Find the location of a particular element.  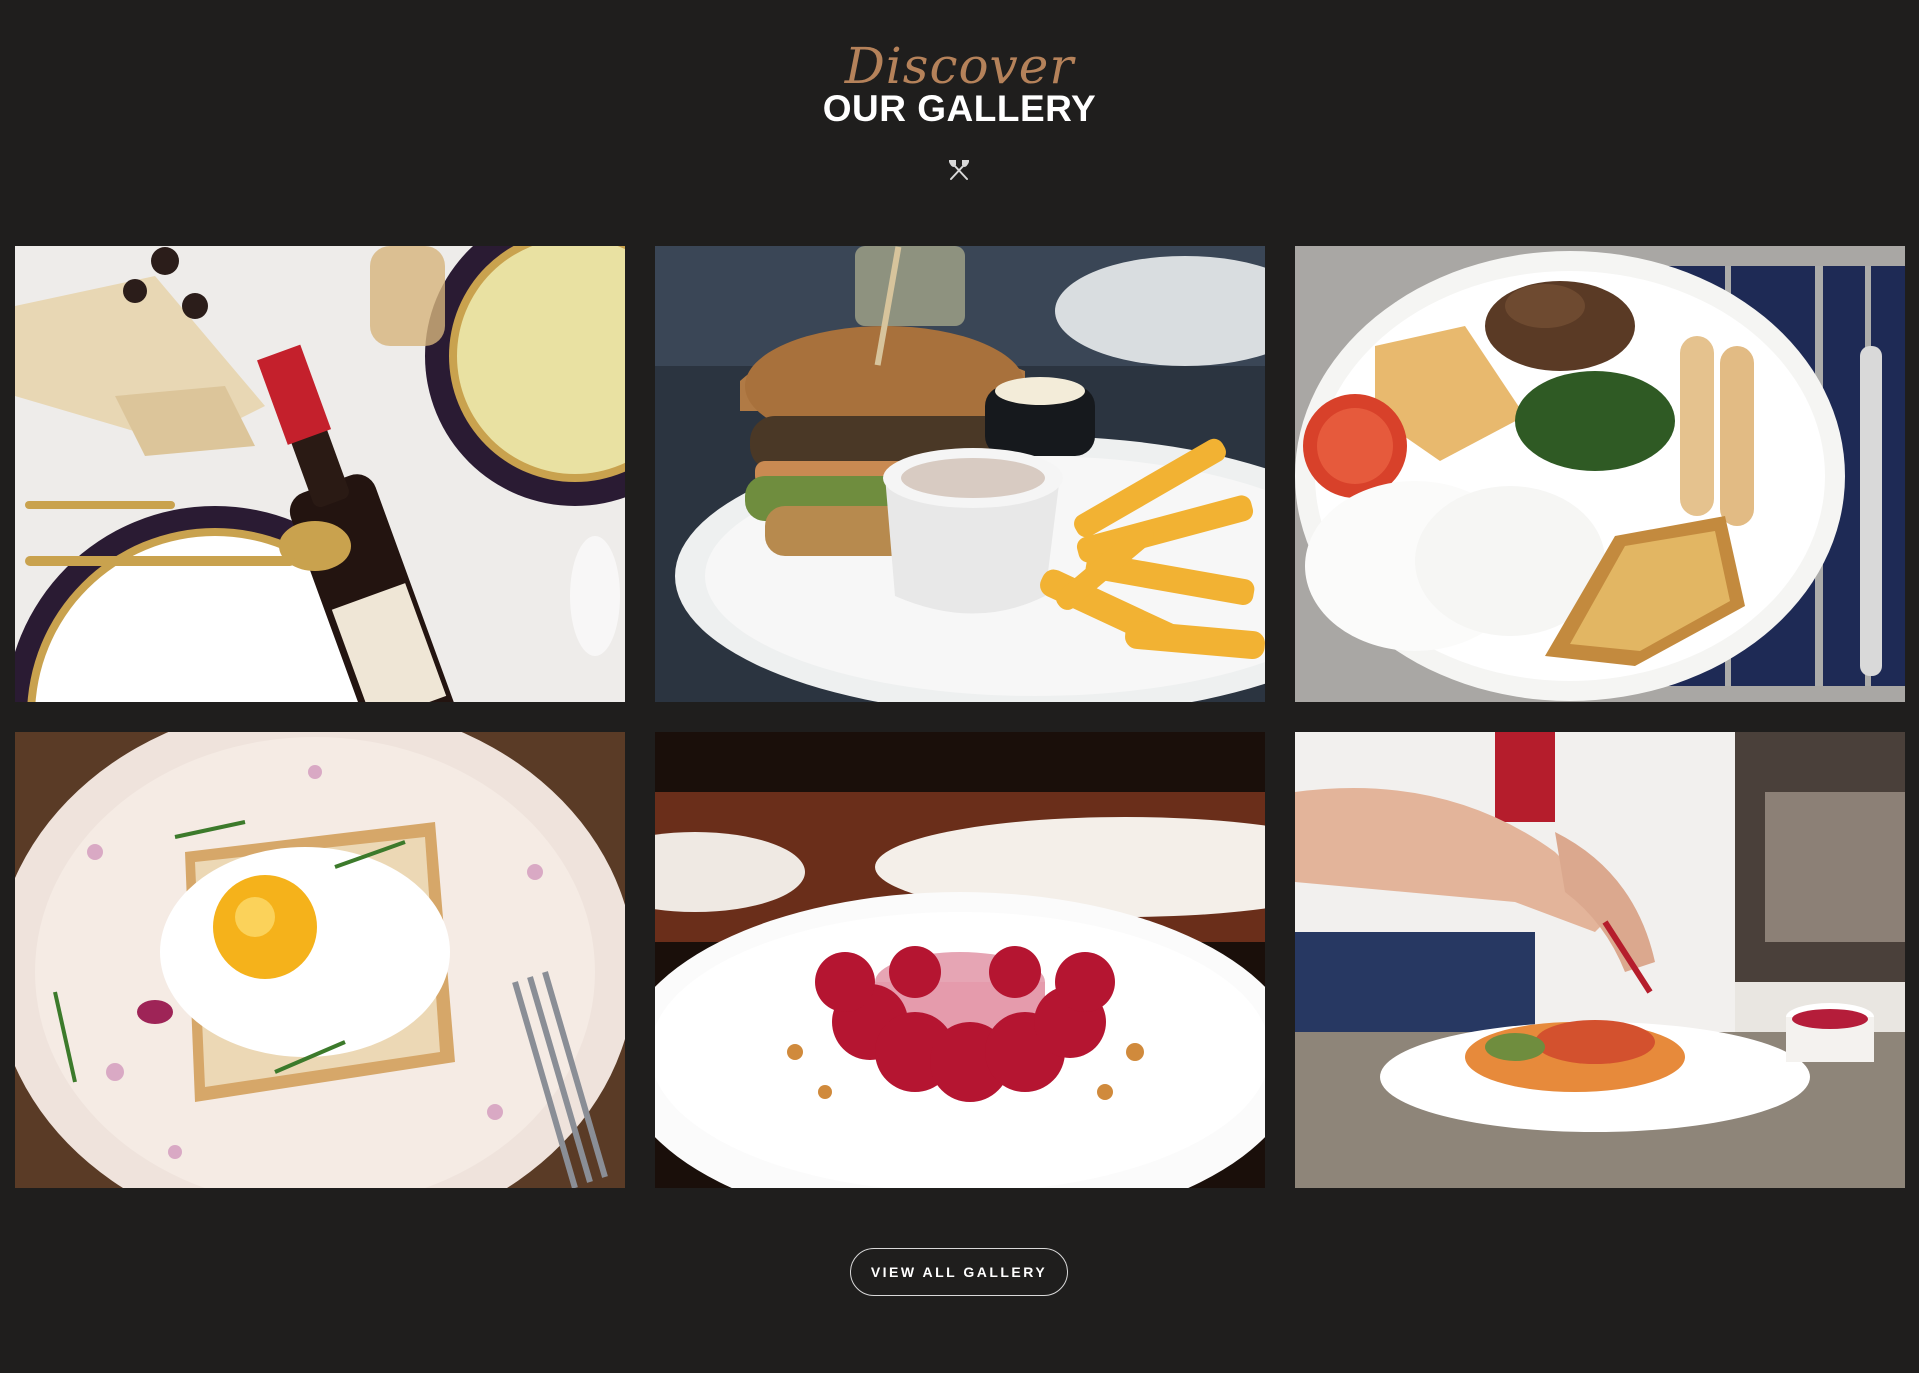

gallery-image-burger-fries is located at coordinates (960, 474).